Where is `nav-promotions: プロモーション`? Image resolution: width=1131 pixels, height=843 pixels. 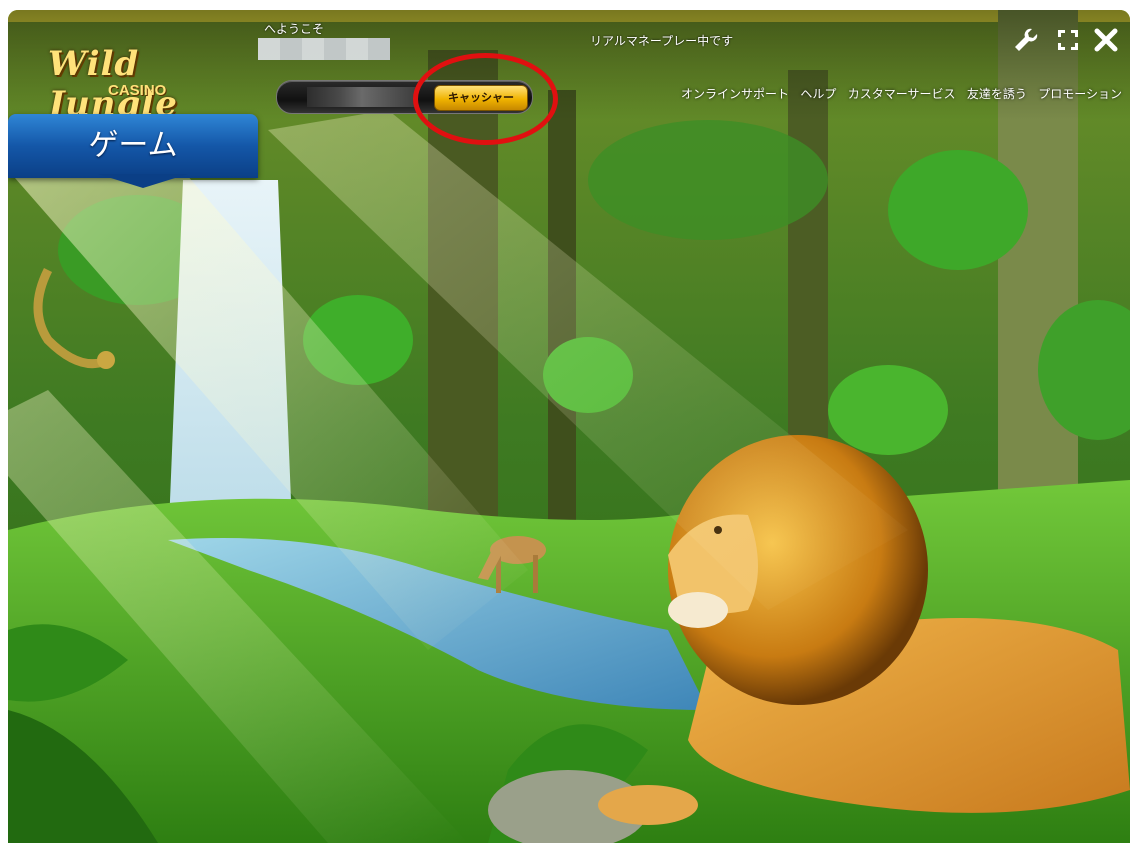
nav-promotions: プロモーション is located at coordinates (1080, 94).